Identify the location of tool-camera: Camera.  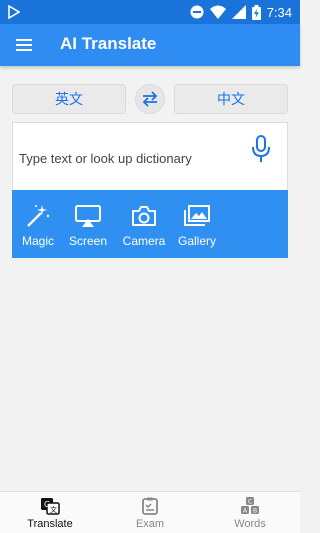
(144, 224).